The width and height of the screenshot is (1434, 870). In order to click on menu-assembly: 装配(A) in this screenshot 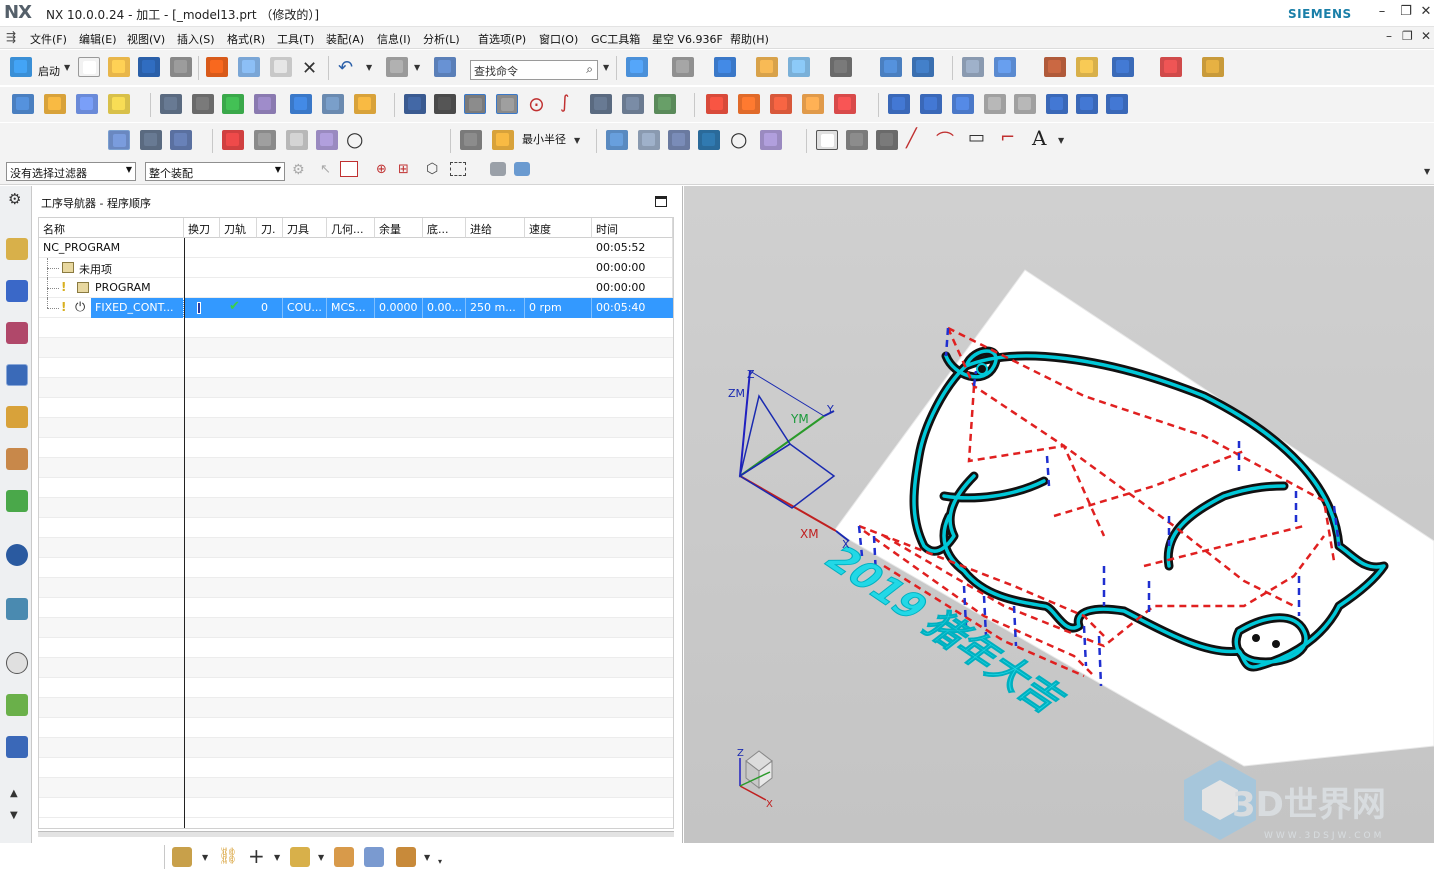, I will do `click(345, 39)`.